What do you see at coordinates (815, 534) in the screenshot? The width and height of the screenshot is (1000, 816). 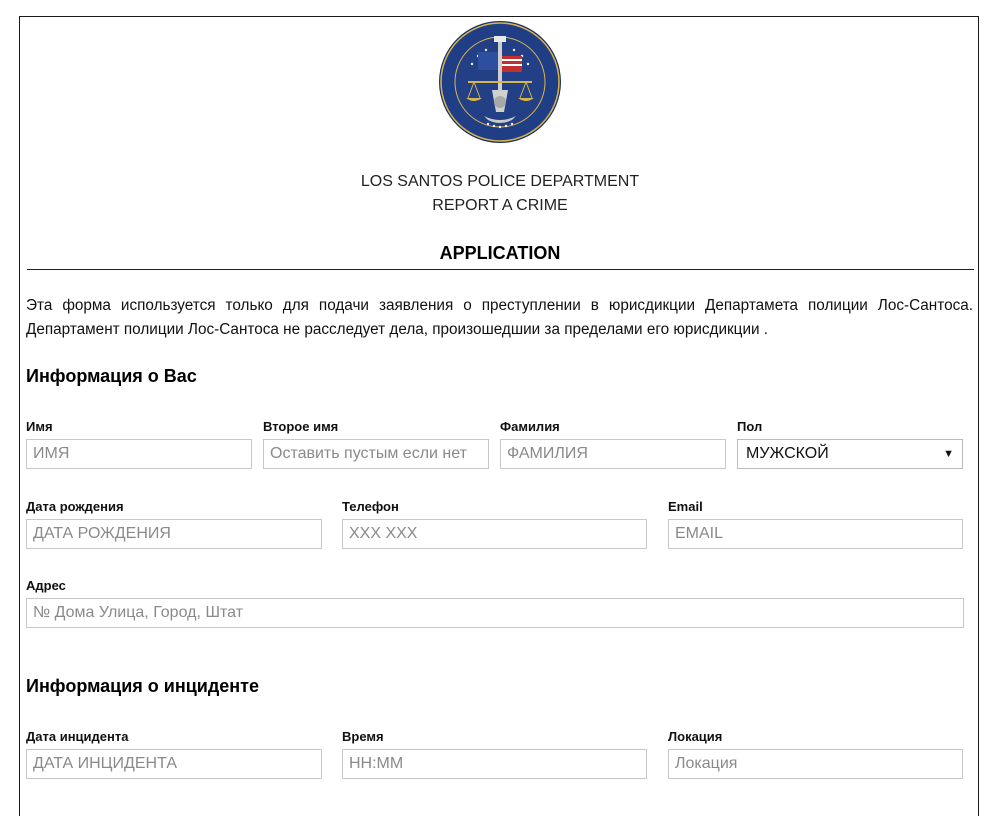 I see `email-input` at bounding box center [815, 534].